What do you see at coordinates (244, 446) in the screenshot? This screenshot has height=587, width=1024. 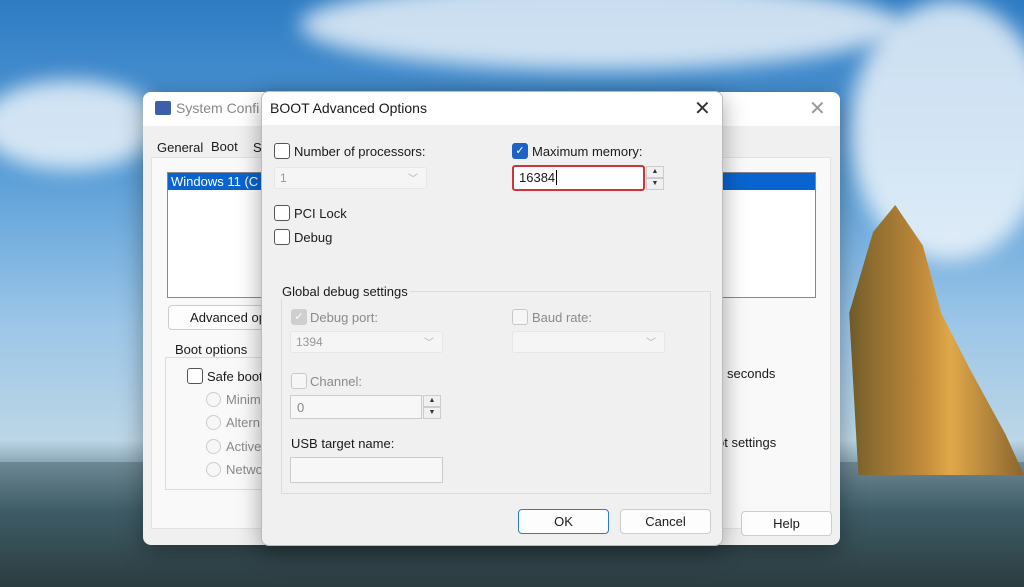 I see `active-directory-label: Active` at bounding box center [244, 446].